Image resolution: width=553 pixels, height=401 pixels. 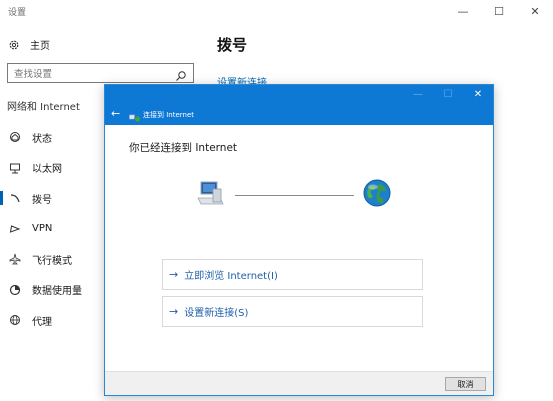 I want to click on dialog-close-button: ✕, so click(x=478, y=94).